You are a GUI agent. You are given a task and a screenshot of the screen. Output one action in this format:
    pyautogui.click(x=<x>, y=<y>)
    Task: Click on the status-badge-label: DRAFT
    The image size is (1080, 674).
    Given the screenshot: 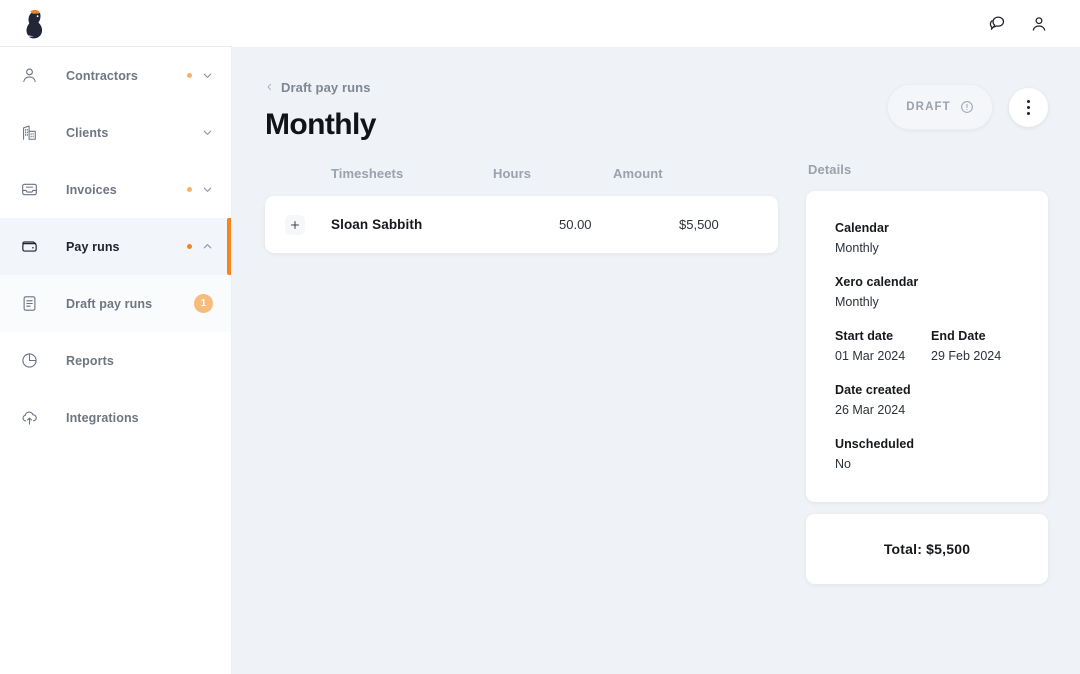 What is the action you would take?
    pyautogui.click(x=928, y=107)
    